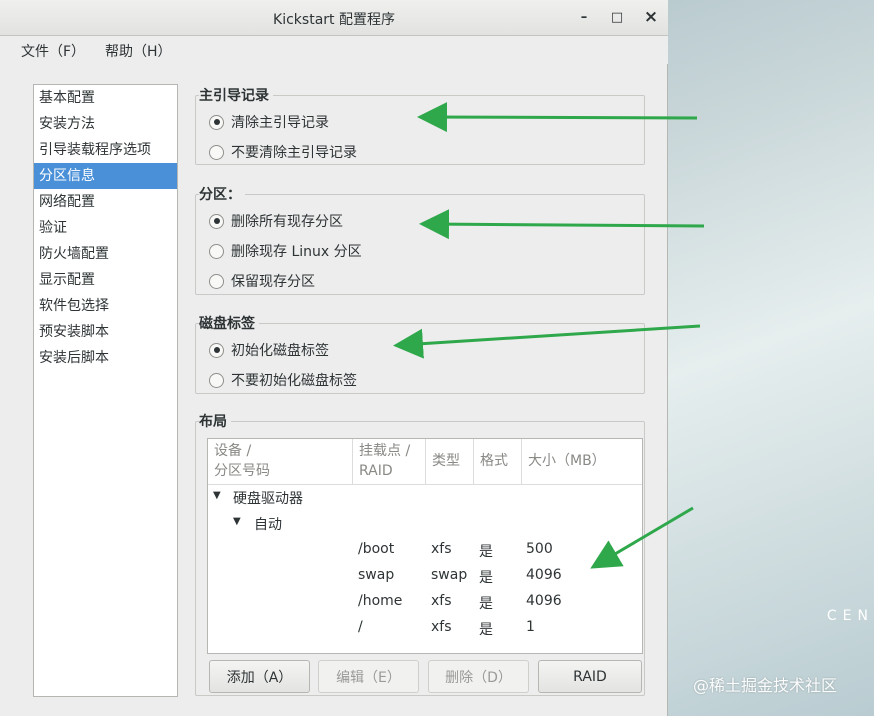 This screenshot has height=716, width=874. What do you see at coordinates (642, 537) in the screenshot?
I see `arrow-layout-icon` at bounding box center [642, 537].